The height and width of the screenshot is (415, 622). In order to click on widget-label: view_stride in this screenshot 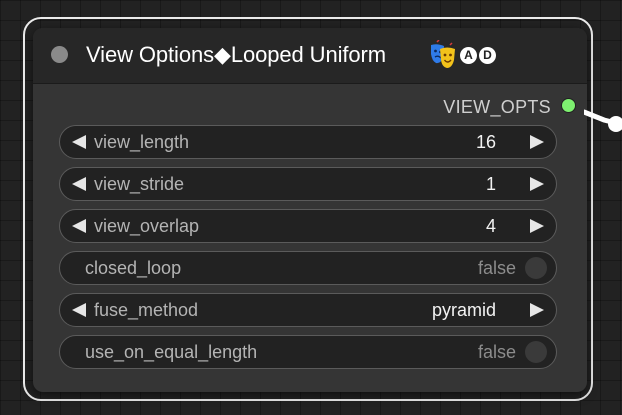, I will do `click(139, 184)`.